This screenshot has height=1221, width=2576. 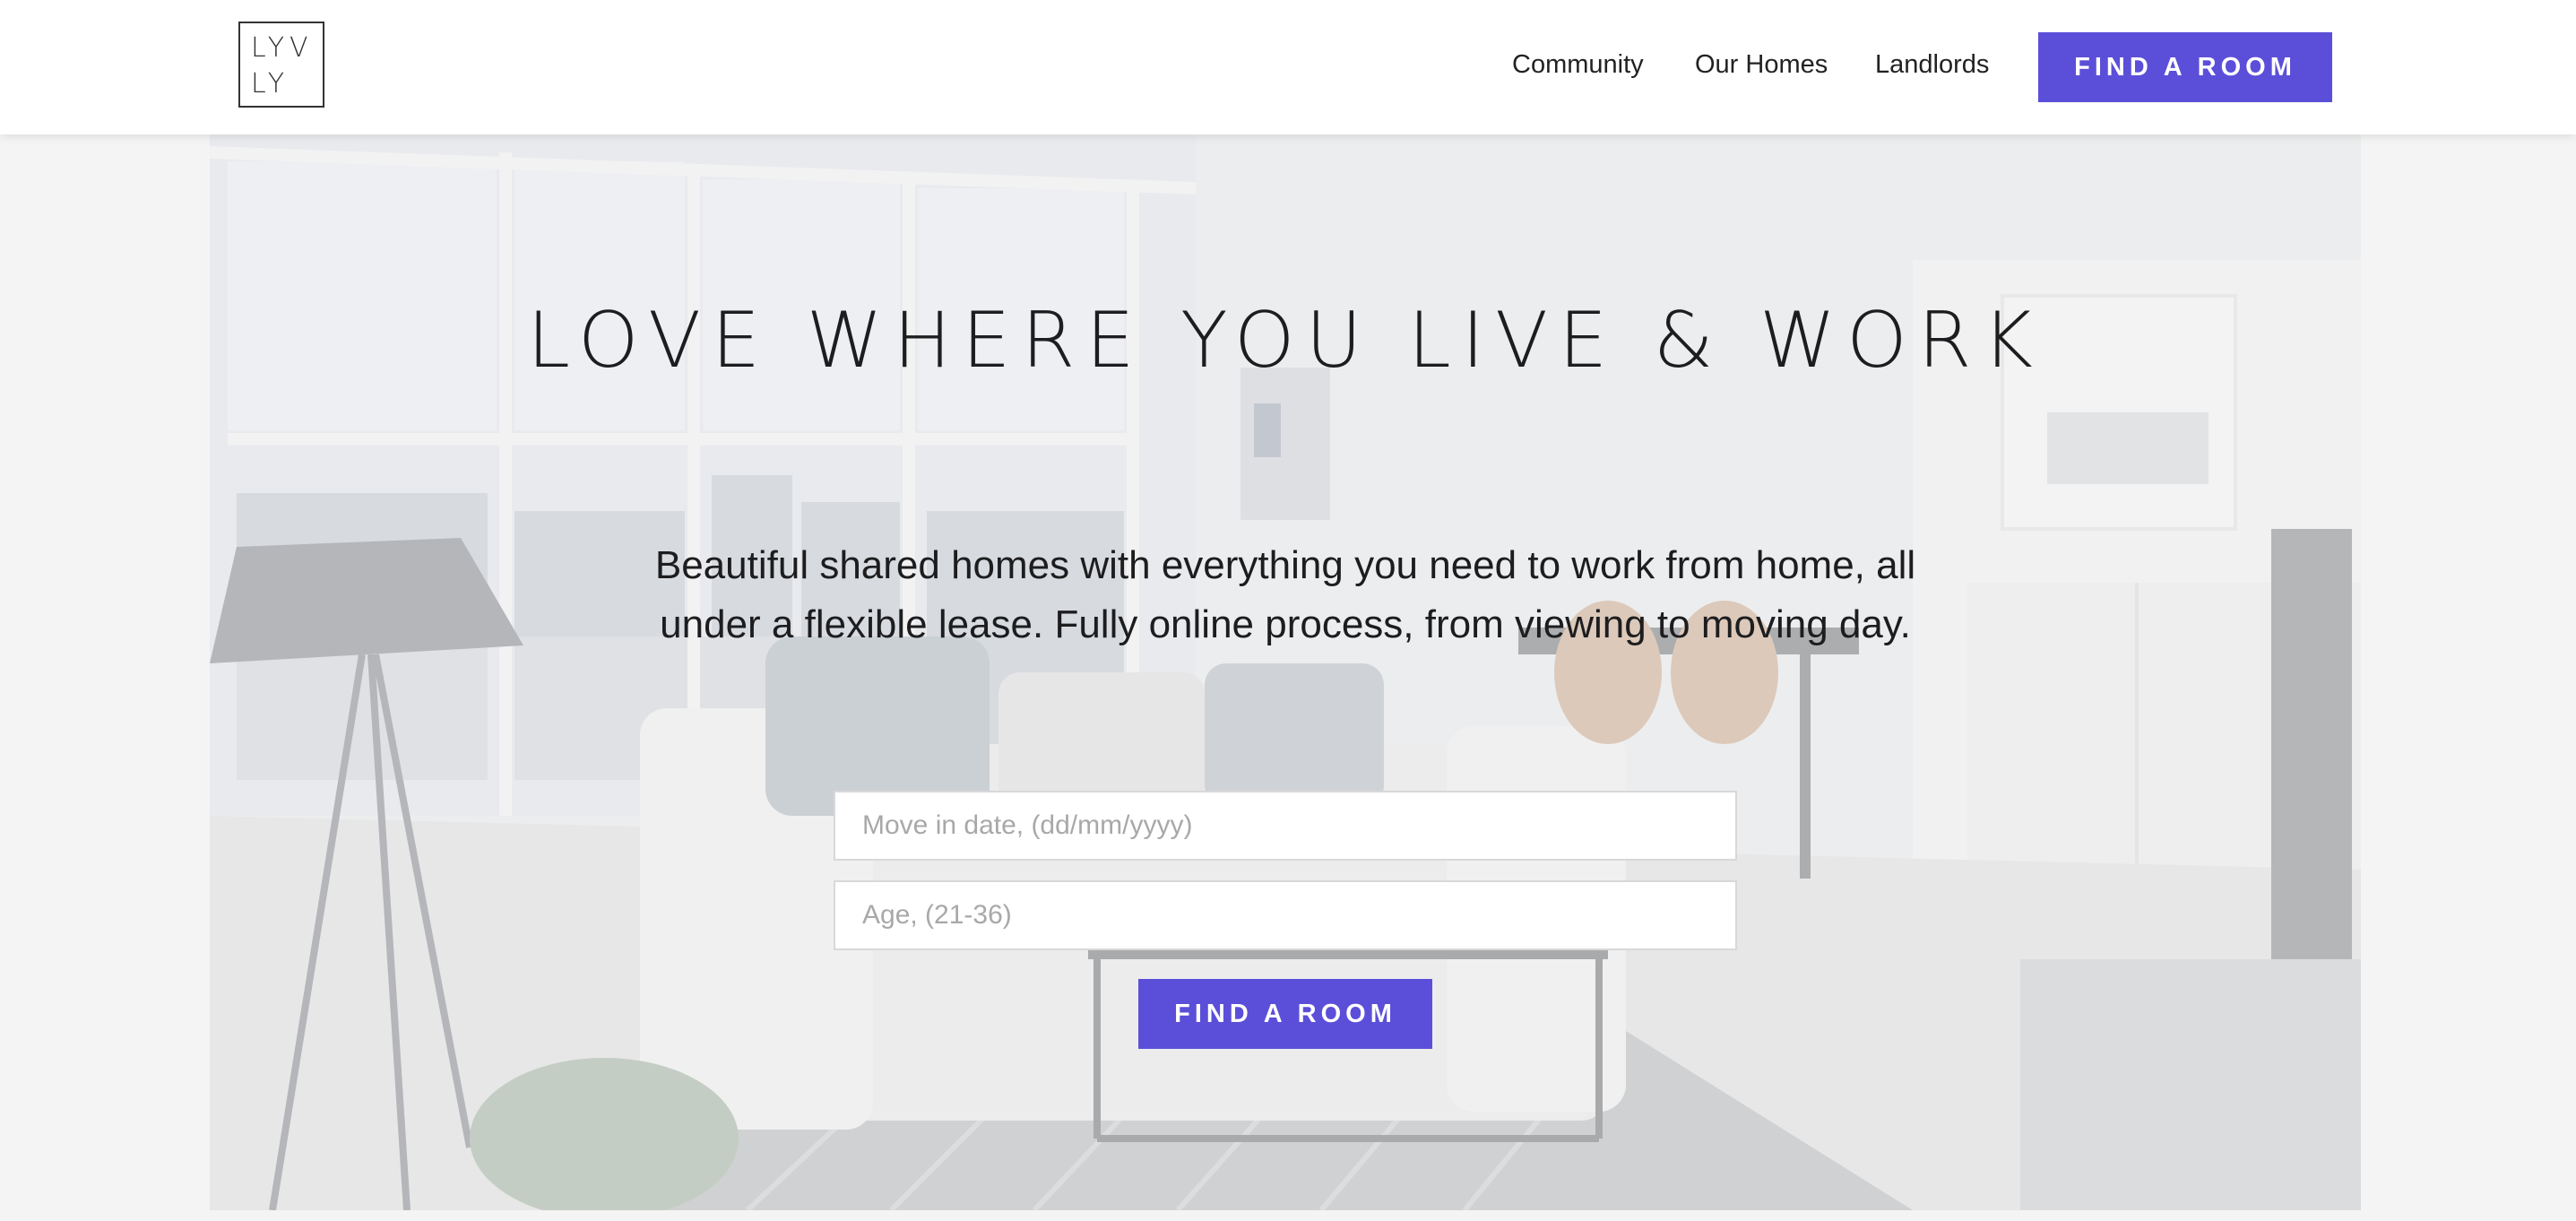 I want to click on hero-title: LOVE WHERE YOU LIVE & WORK, so click(x=1285, y=340).